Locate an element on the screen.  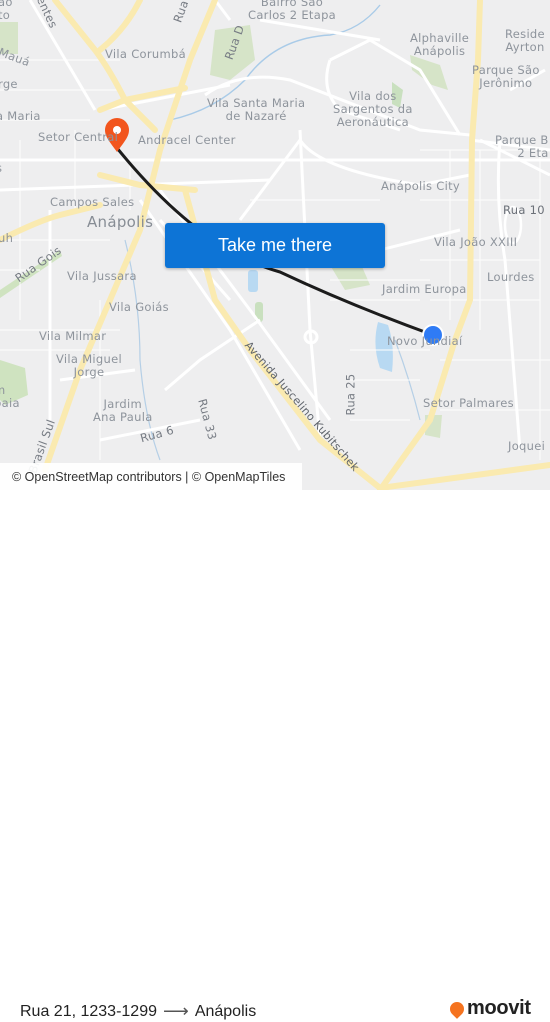
label-m-baia: mbaia is located at coordinates (10, 397).